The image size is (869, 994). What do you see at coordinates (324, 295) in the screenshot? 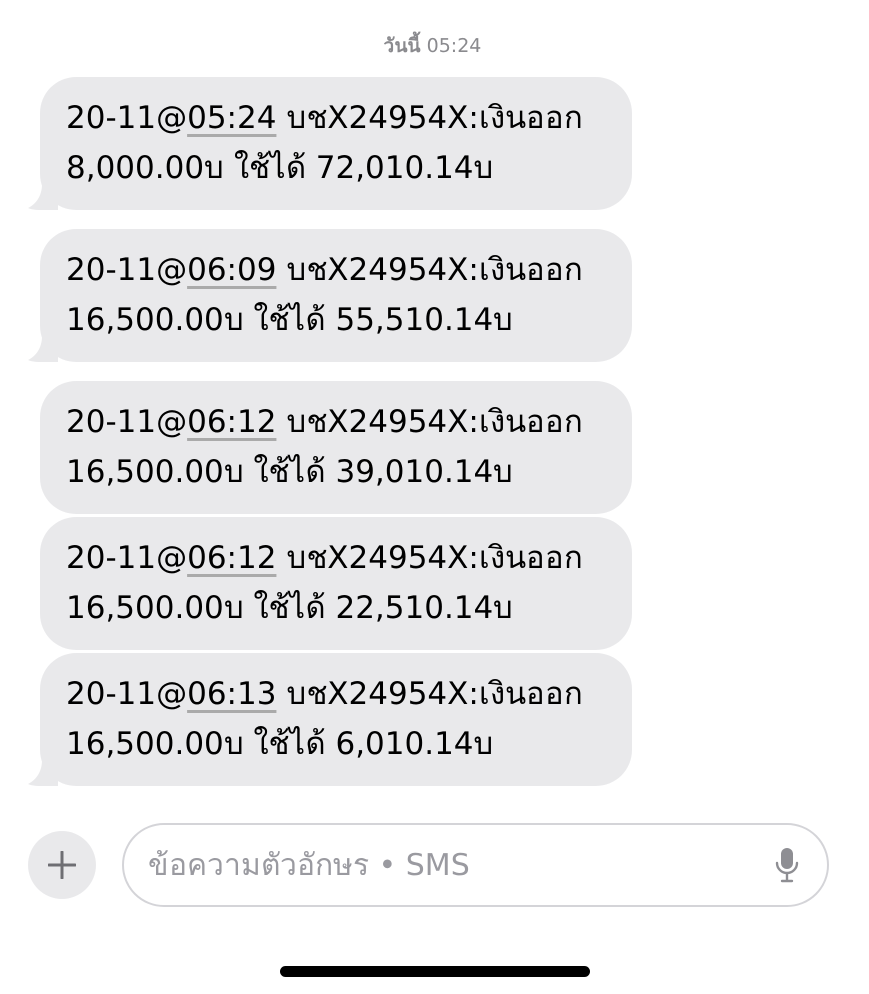
I see `message-text: 20-11@06:09 บชX24954X:เงินออก 16,500.00บ ใช้ได้ 55,510.14บ` at bounding box center [324, 295].